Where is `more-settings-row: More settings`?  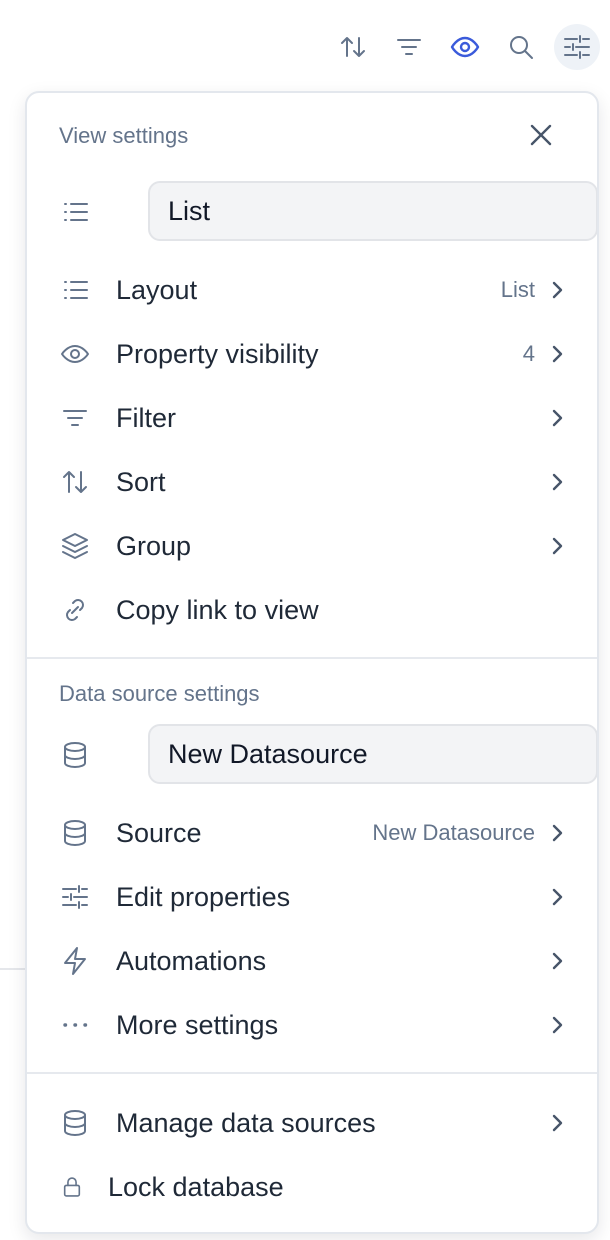 more-settings-row: More settings is located at coordinates (314, 1025).